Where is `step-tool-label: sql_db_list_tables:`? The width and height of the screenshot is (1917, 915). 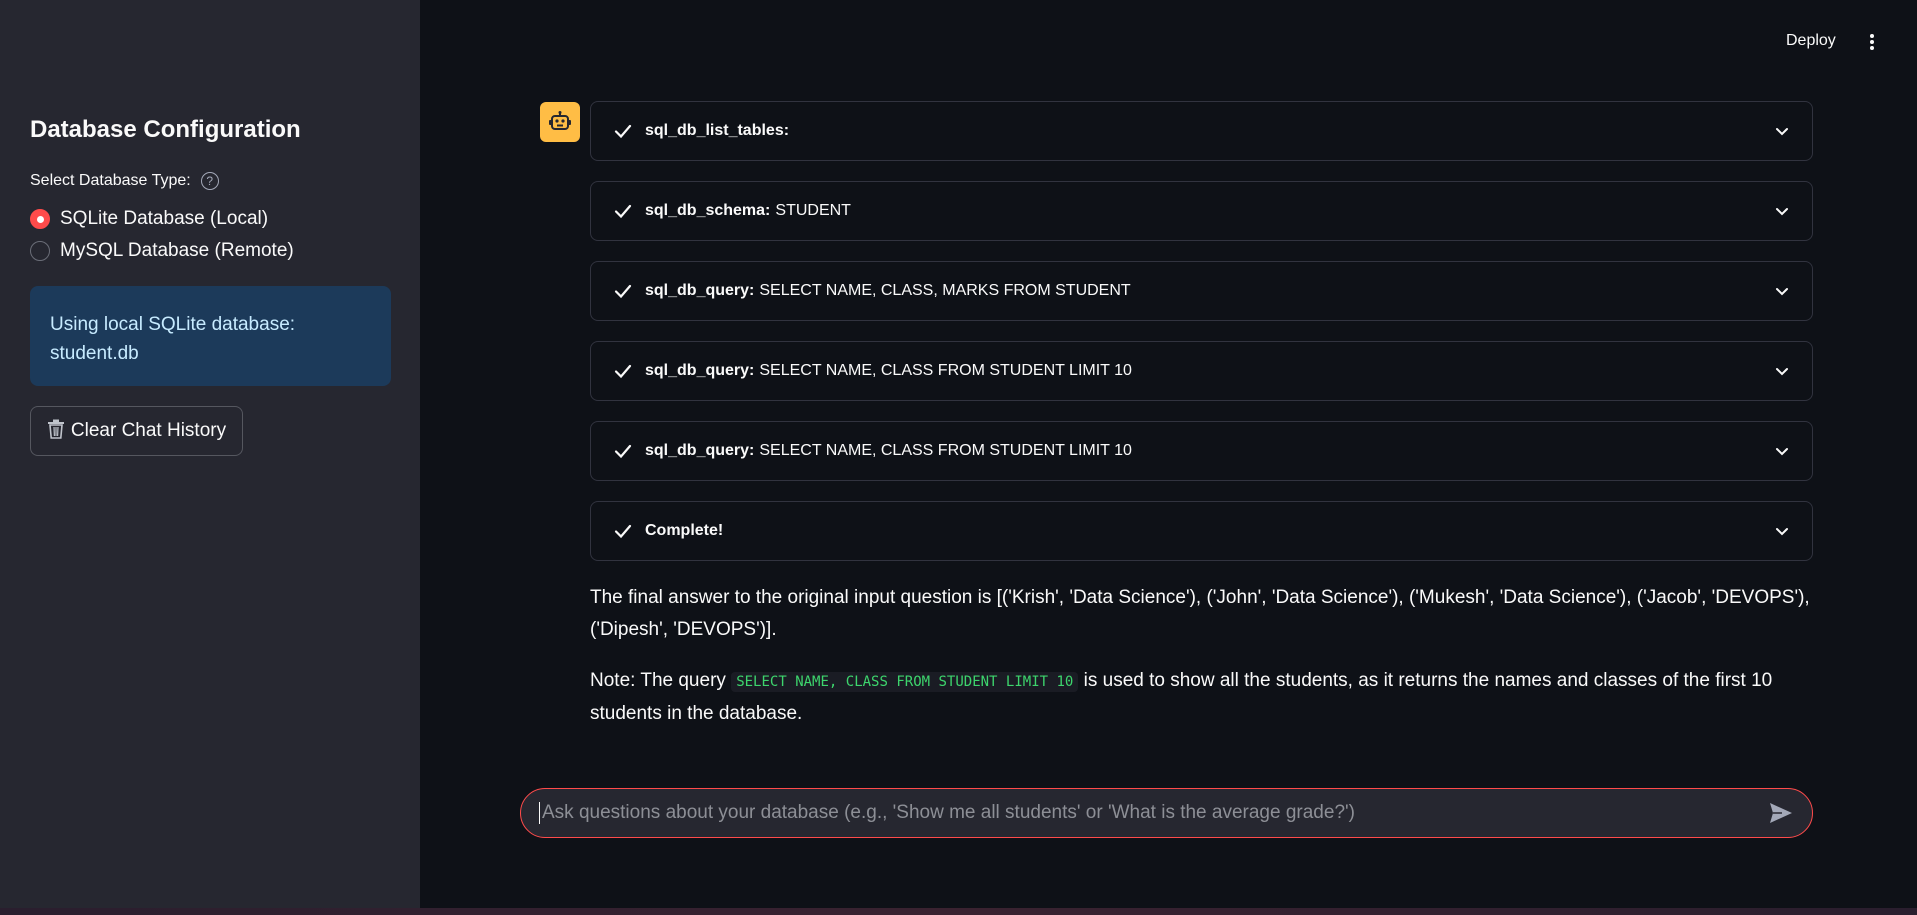 step-tool-label: sql_db_list_tables: is located at coordinates (717, 130).